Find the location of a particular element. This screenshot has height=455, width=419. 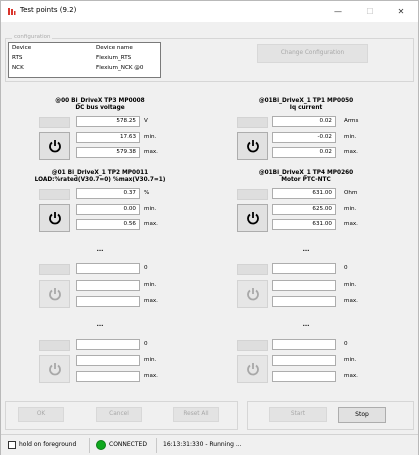

device-column-header: Device is located at coordinates (22, 48).